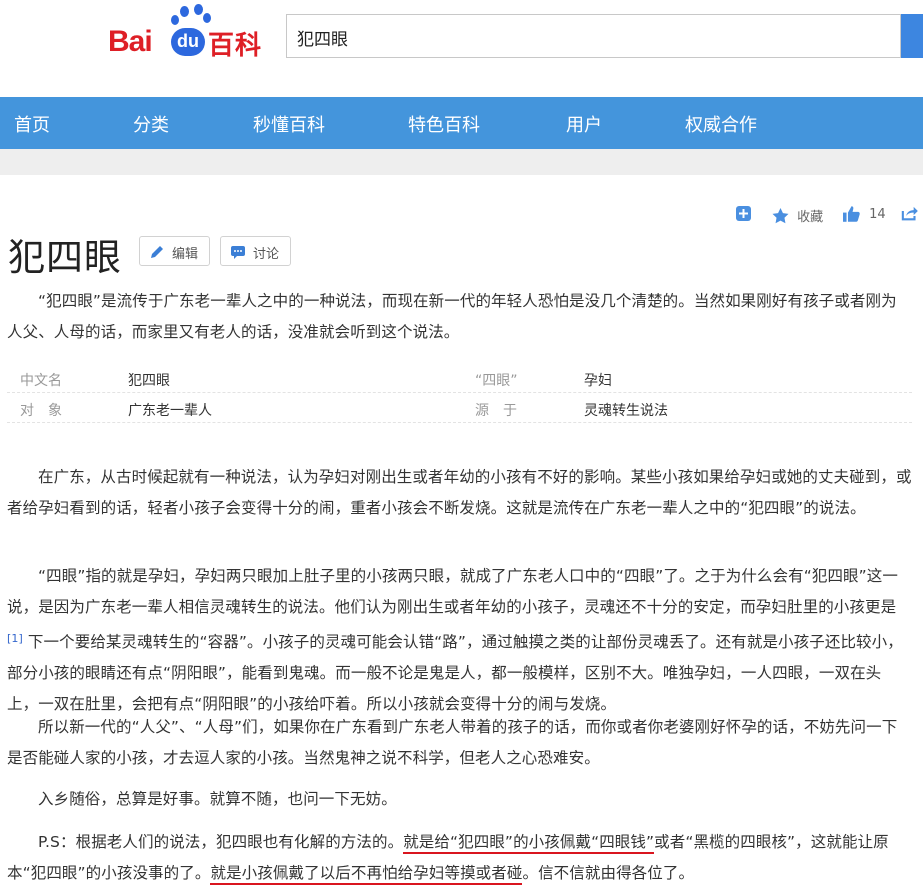 The width and height of the screenshot is (923, 889). I want to click on nav-item-authority: 权威合作, so click(721, 124).